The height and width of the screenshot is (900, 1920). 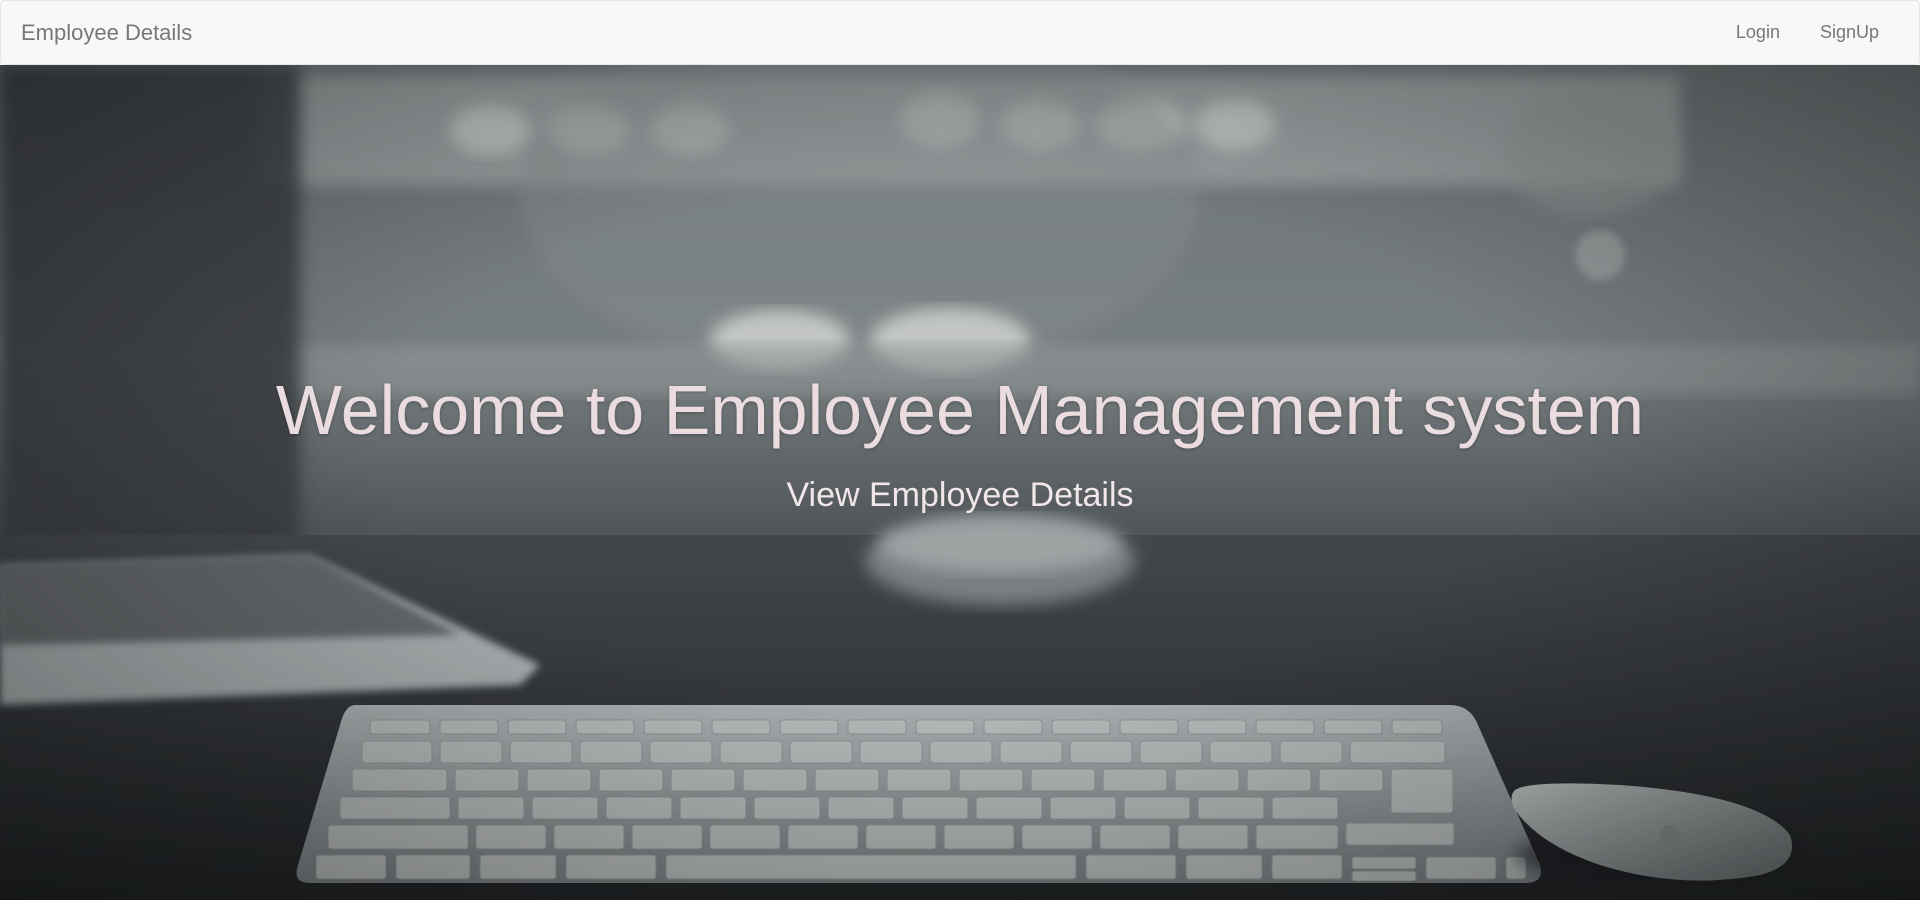 What do you see at coordinates (1758, 32) in the screenshot?
I see `login-link: Login` at bounding box center [1758, 32].